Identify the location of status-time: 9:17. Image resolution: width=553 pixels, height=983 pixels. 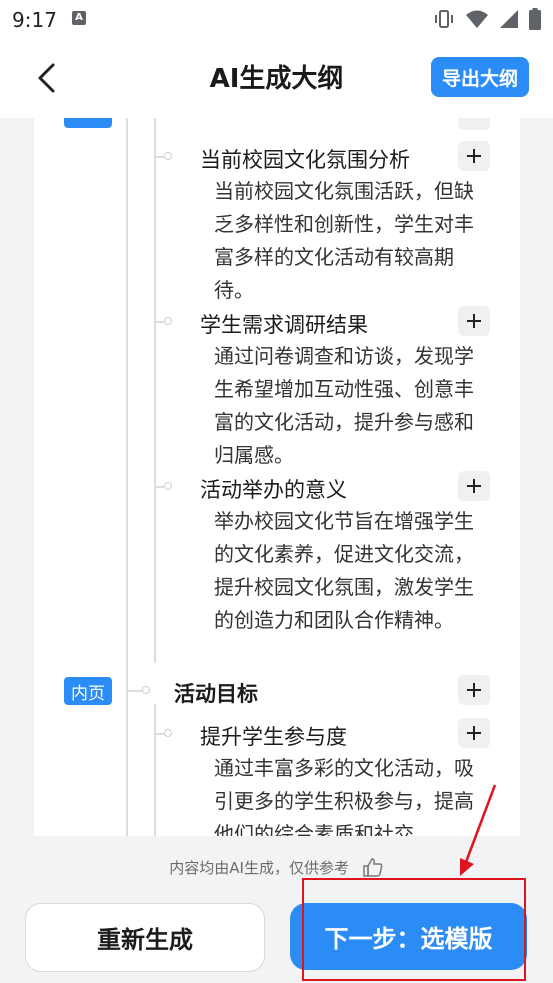
(34, 20).